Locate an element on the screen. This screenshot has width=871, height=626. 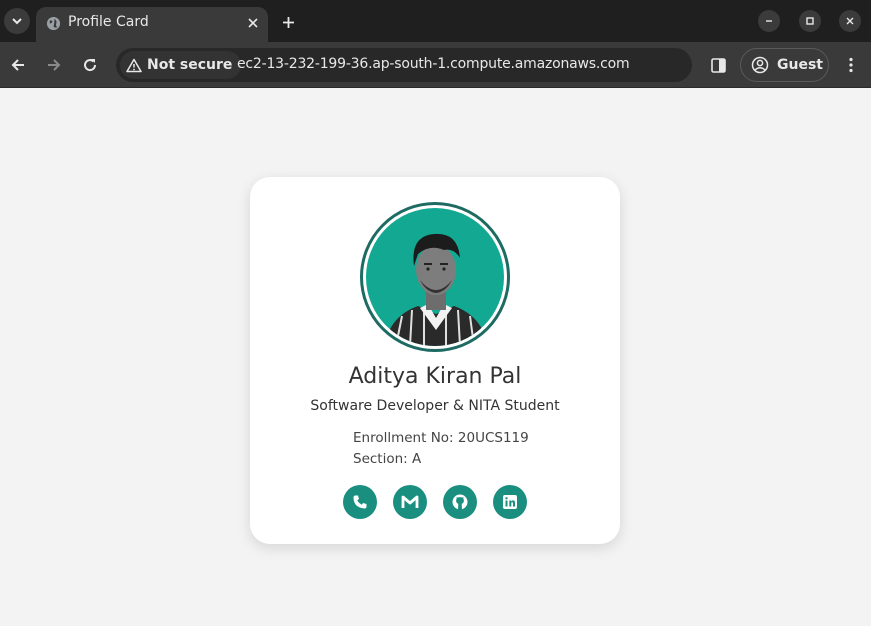
arrow-left-icon is located at coordinates (17, 65).